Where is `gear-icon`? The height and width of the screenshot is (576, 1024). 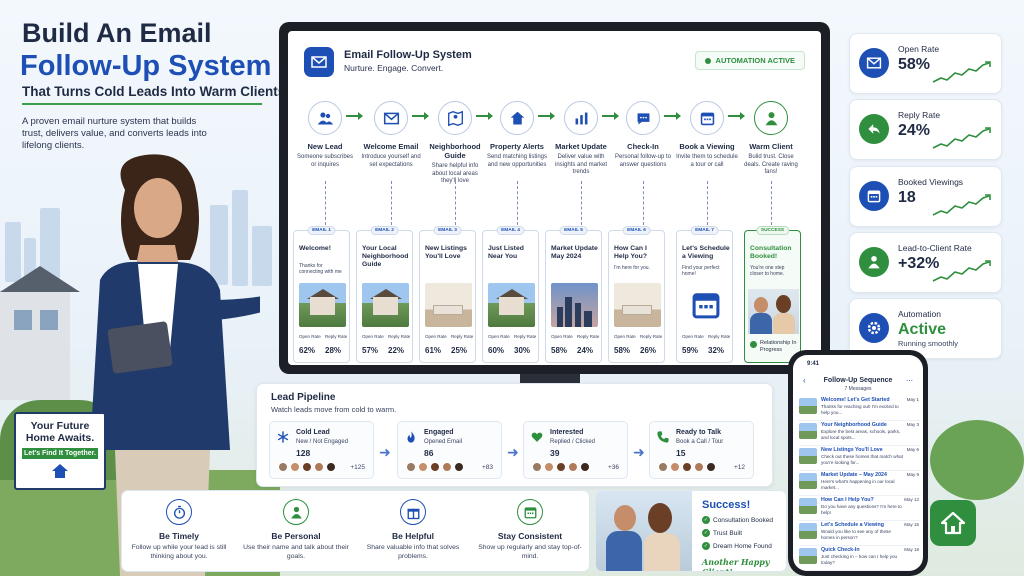 gear-icon is located at coordinates (874, 328).